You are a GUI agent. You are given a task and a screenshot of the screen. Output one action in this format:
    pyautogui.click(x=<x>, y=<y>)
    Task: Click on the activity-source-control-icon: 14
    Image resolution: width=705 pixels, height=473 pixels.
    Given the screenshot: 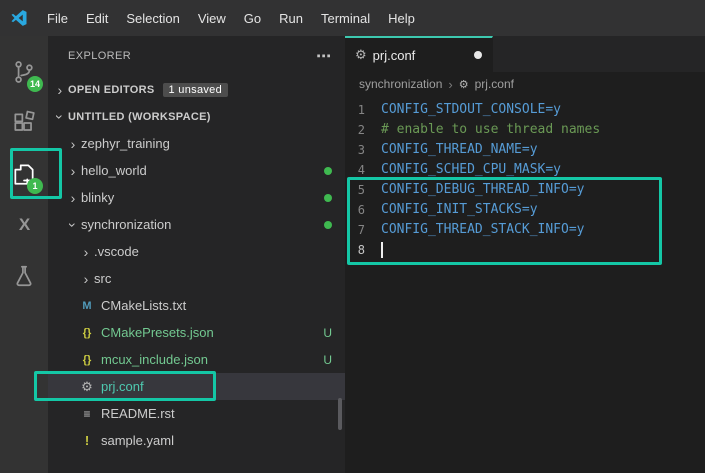 What is the action you would take?
    pyautogui.click(x=24, y=71)
    